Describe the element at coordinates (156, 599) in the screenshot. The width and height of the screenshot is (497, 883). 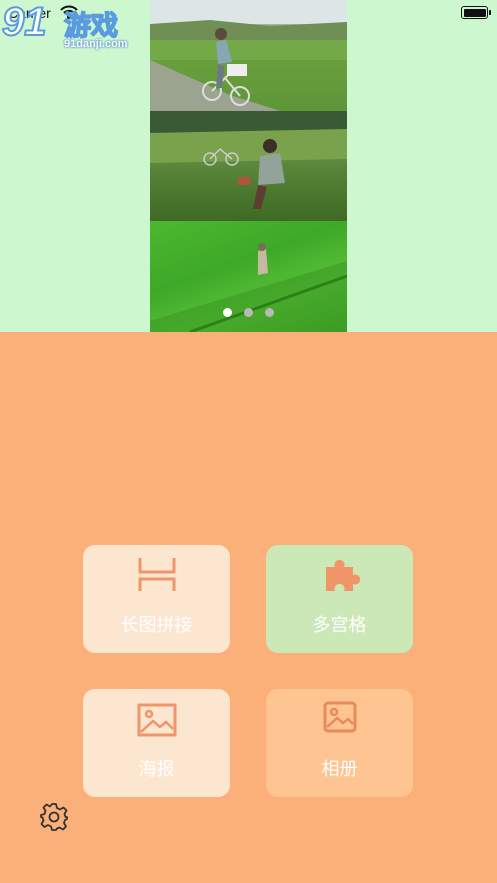
I see `long-image-stitch-button: 长图拼接` at that location.